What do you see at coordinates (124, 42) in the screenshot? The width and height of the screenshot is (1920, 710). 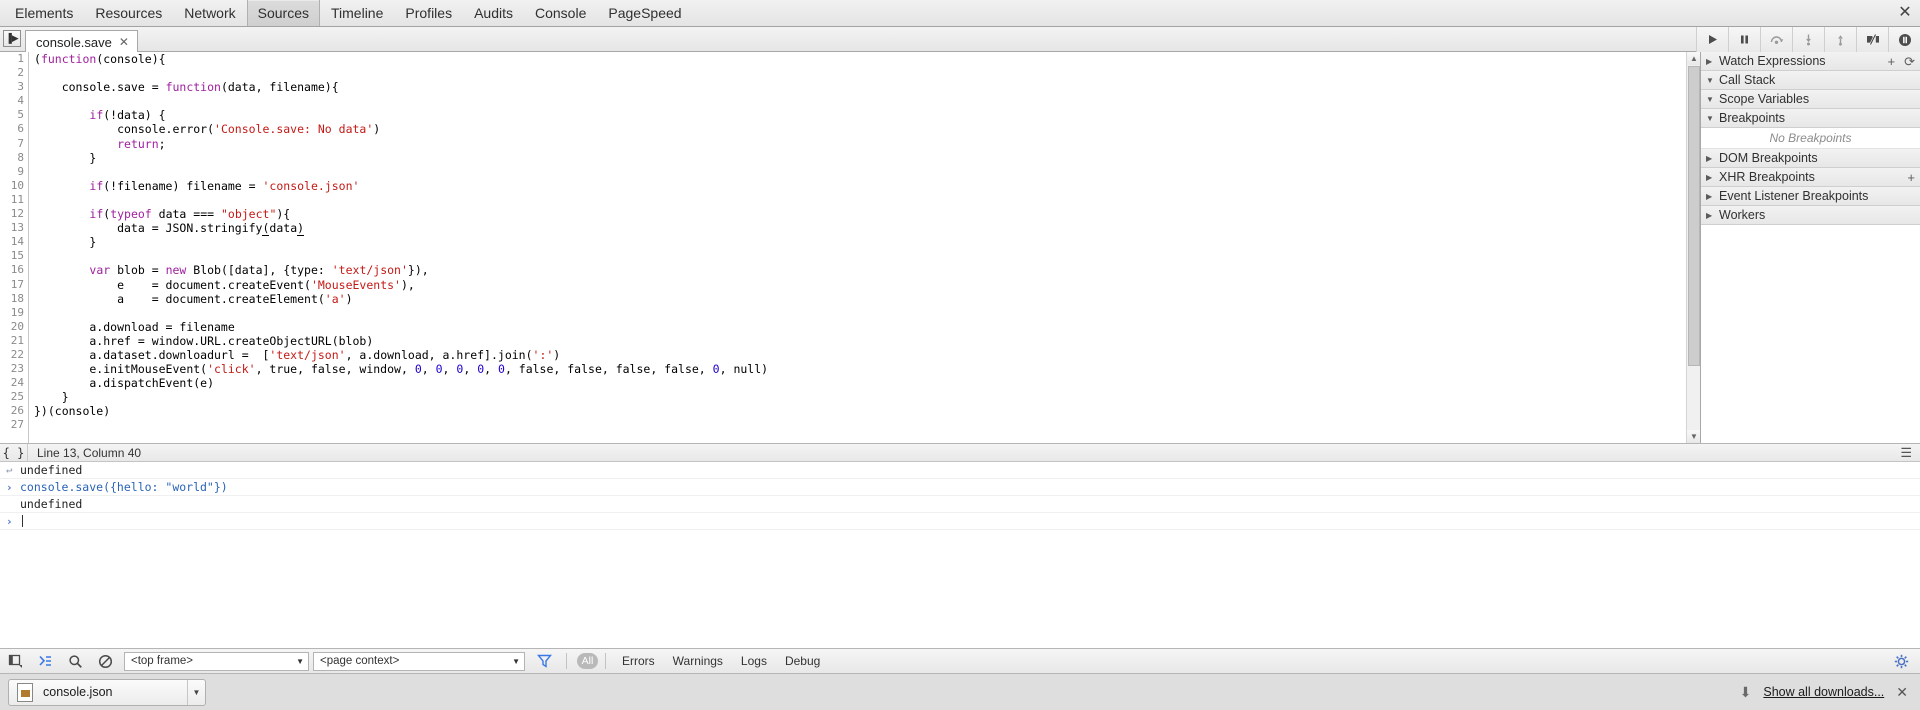 I see `file-tab-close-icon: ✕` at bounding box center [124, 42].